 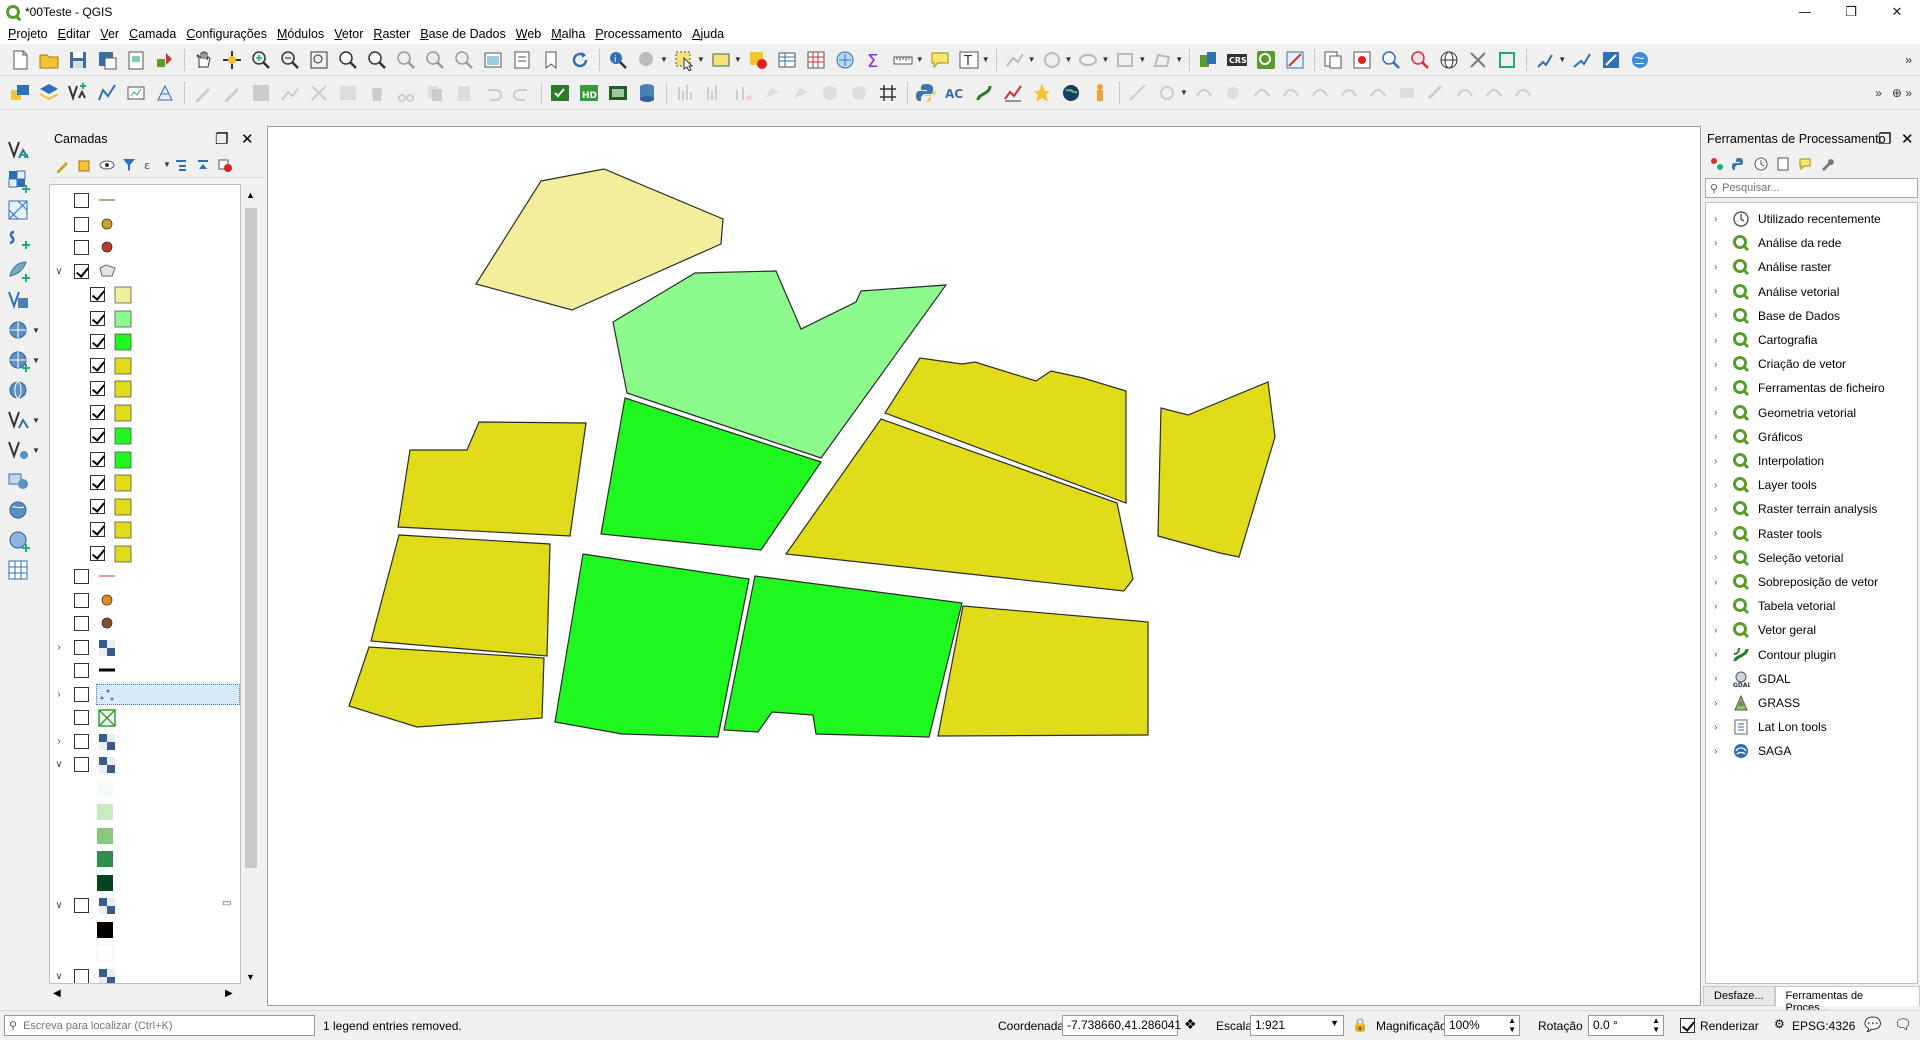 I want to click on identify-features-icon: i, so click(x=618, y=60).